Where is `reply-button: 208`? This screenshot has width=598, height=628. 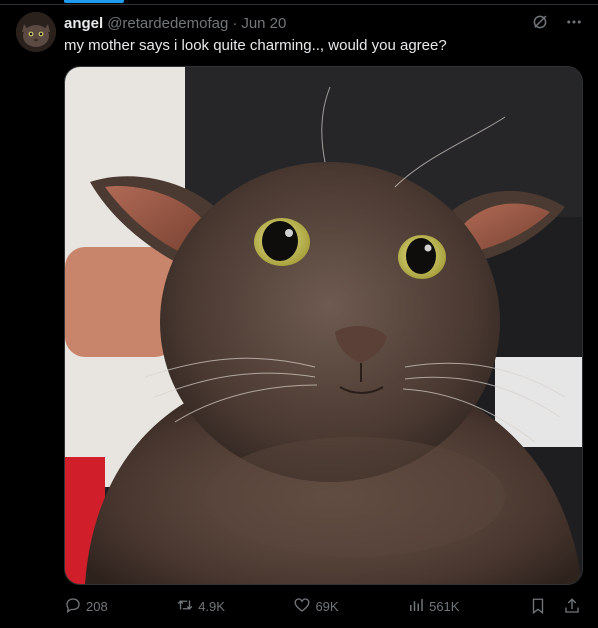 reply-button: 208 is located at coordinates (86, 606).